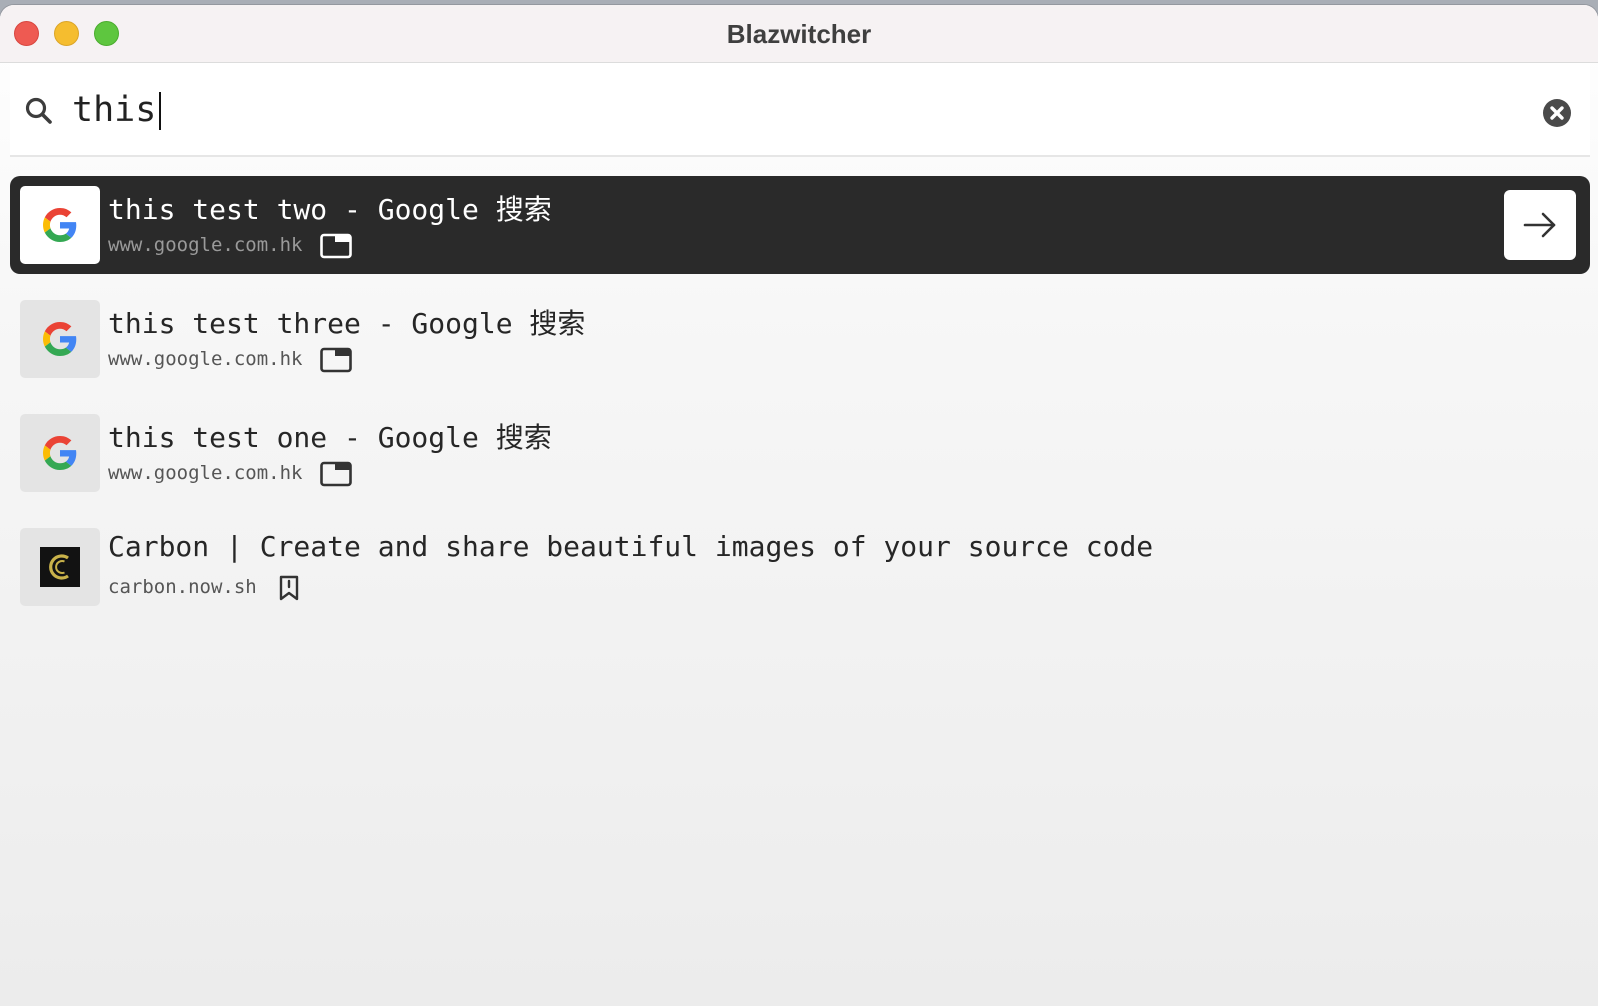  What do you see at coordinates (1557, 113) in the screenshot?
I see `clear-search-icon` at bounding box center [1557, 113].